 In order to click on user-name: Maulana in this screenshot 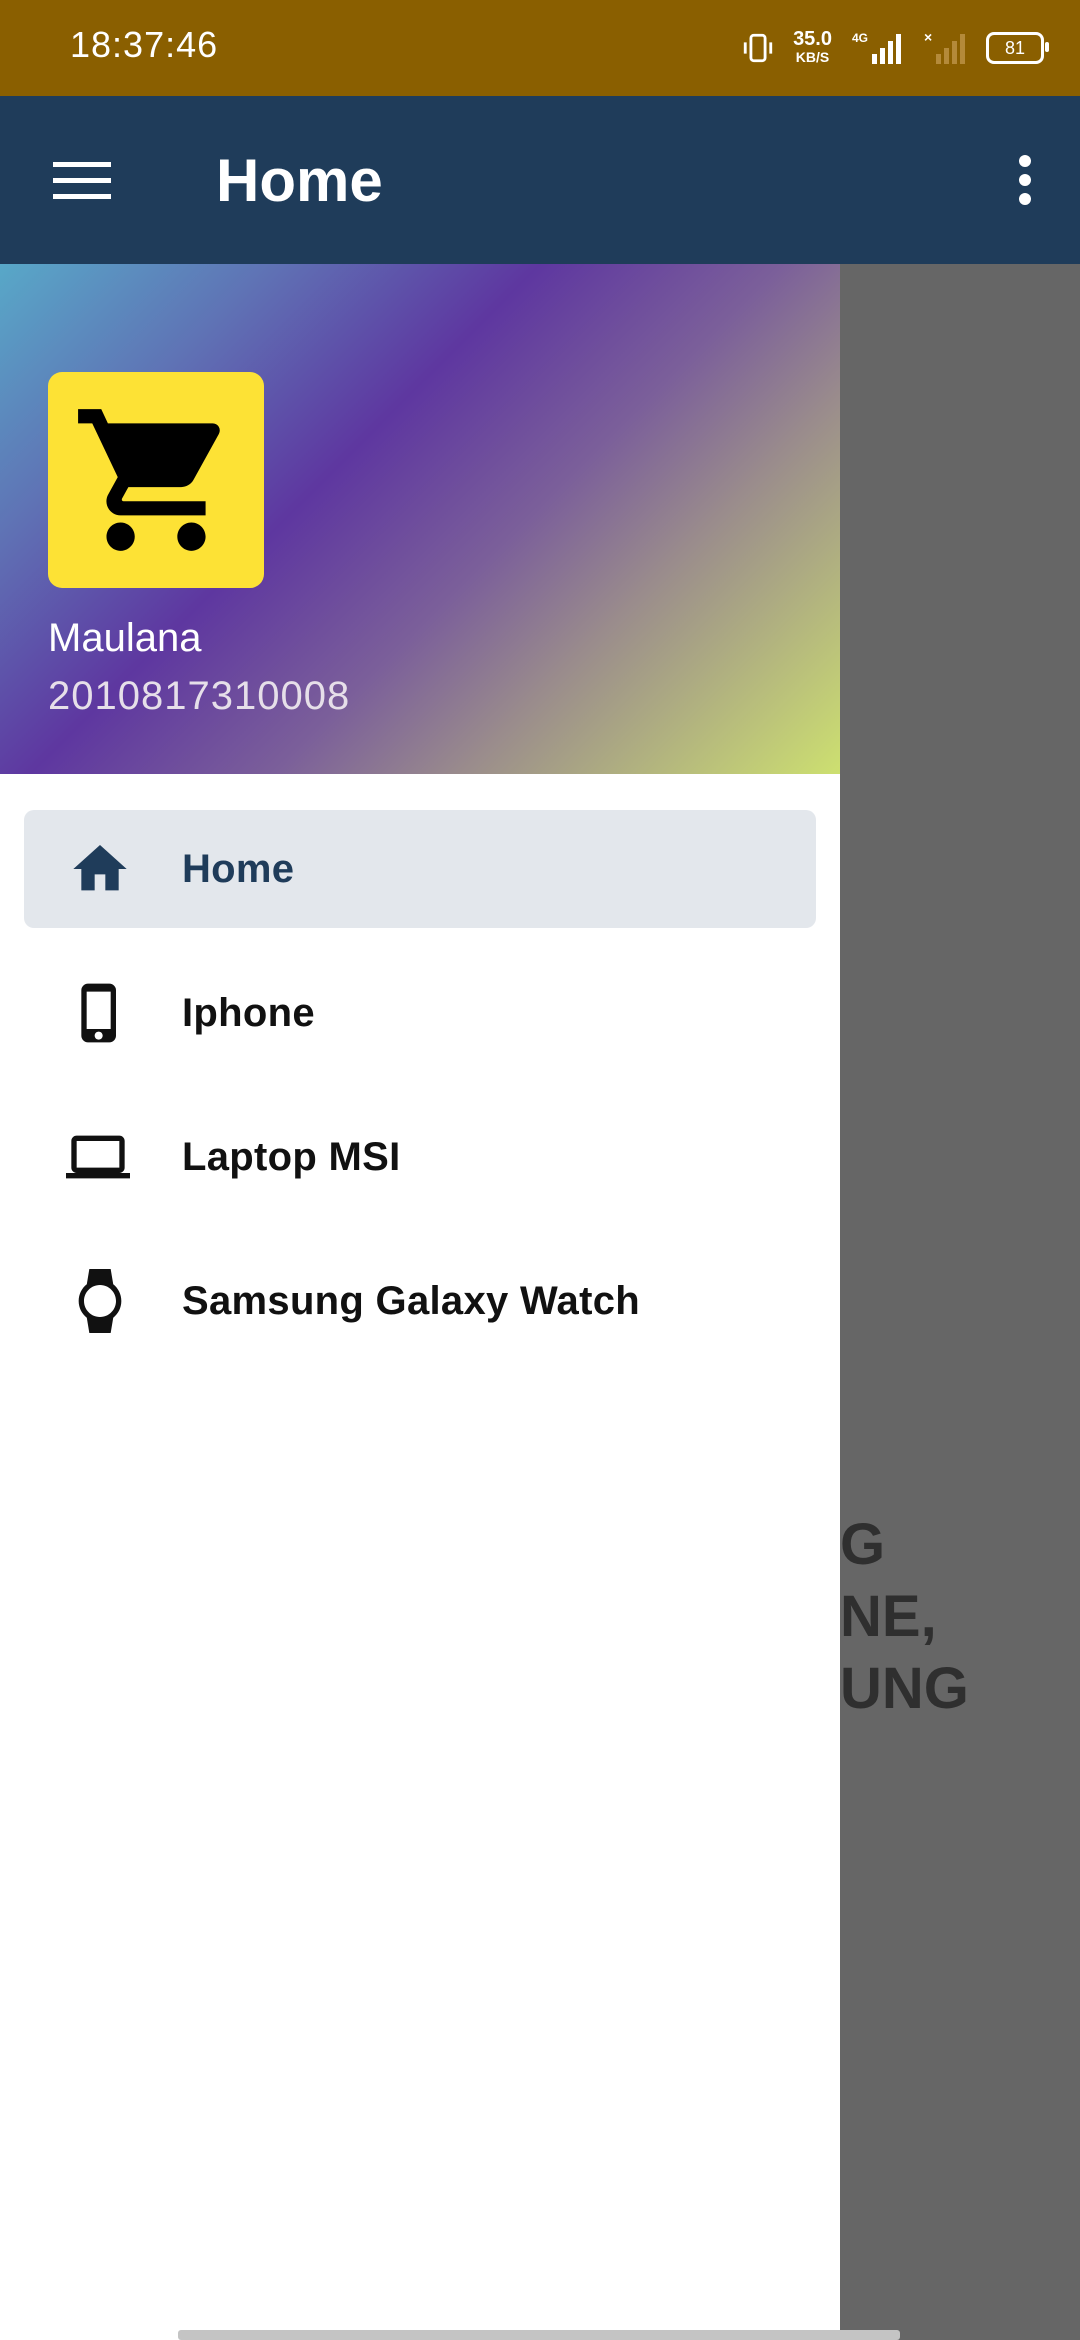, I will do `click(125, 638)`.